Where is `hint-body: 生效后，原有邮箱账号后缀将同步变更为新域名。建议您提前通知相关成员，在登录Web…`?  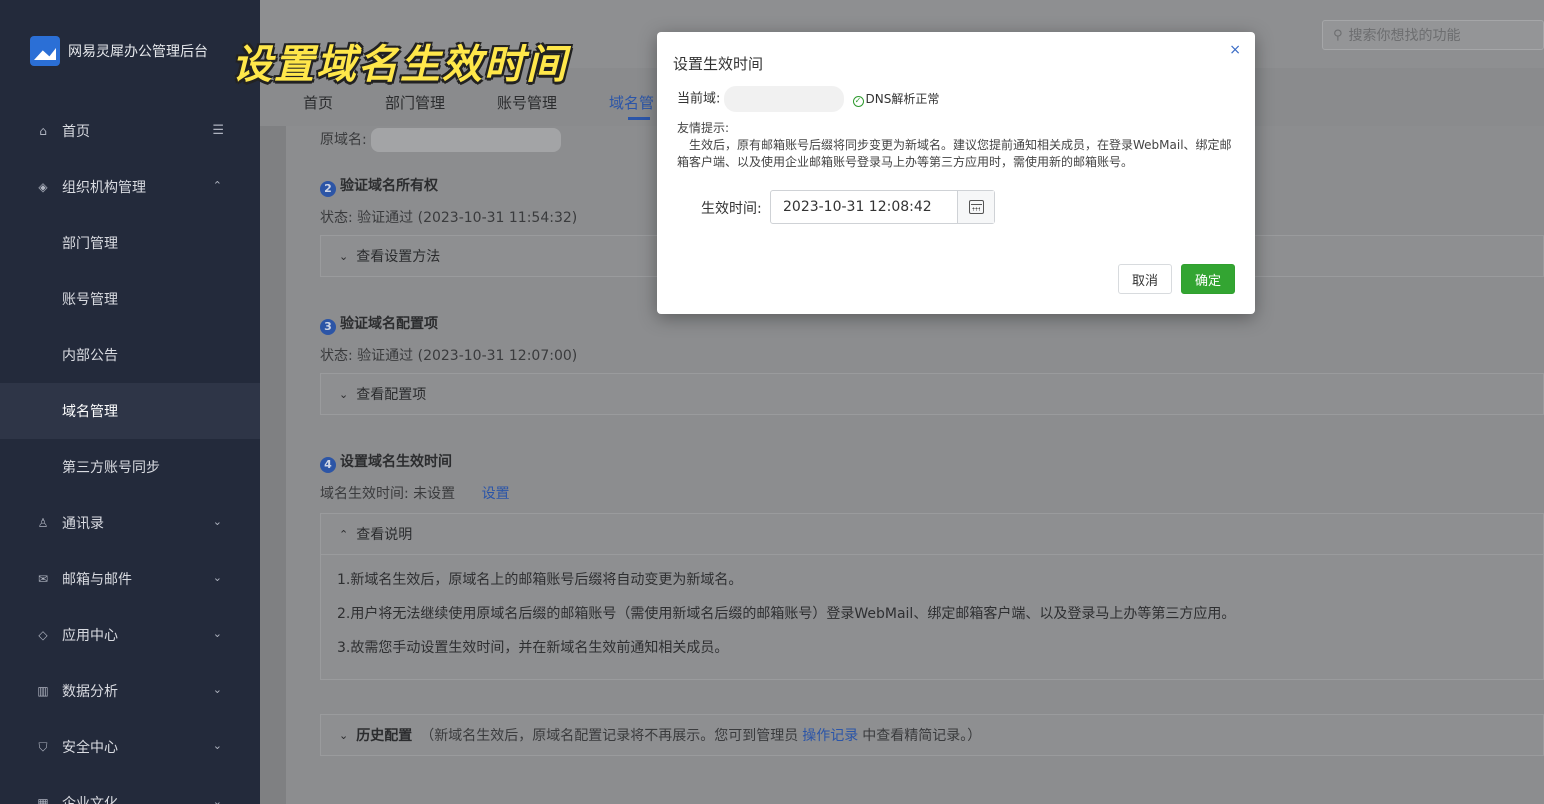 hint-body: 生效后，原有邮箱账号后缀将同步变更为新域名。建议您提前通知相关成员，在登录Web… is located at coordinates (954, 153).